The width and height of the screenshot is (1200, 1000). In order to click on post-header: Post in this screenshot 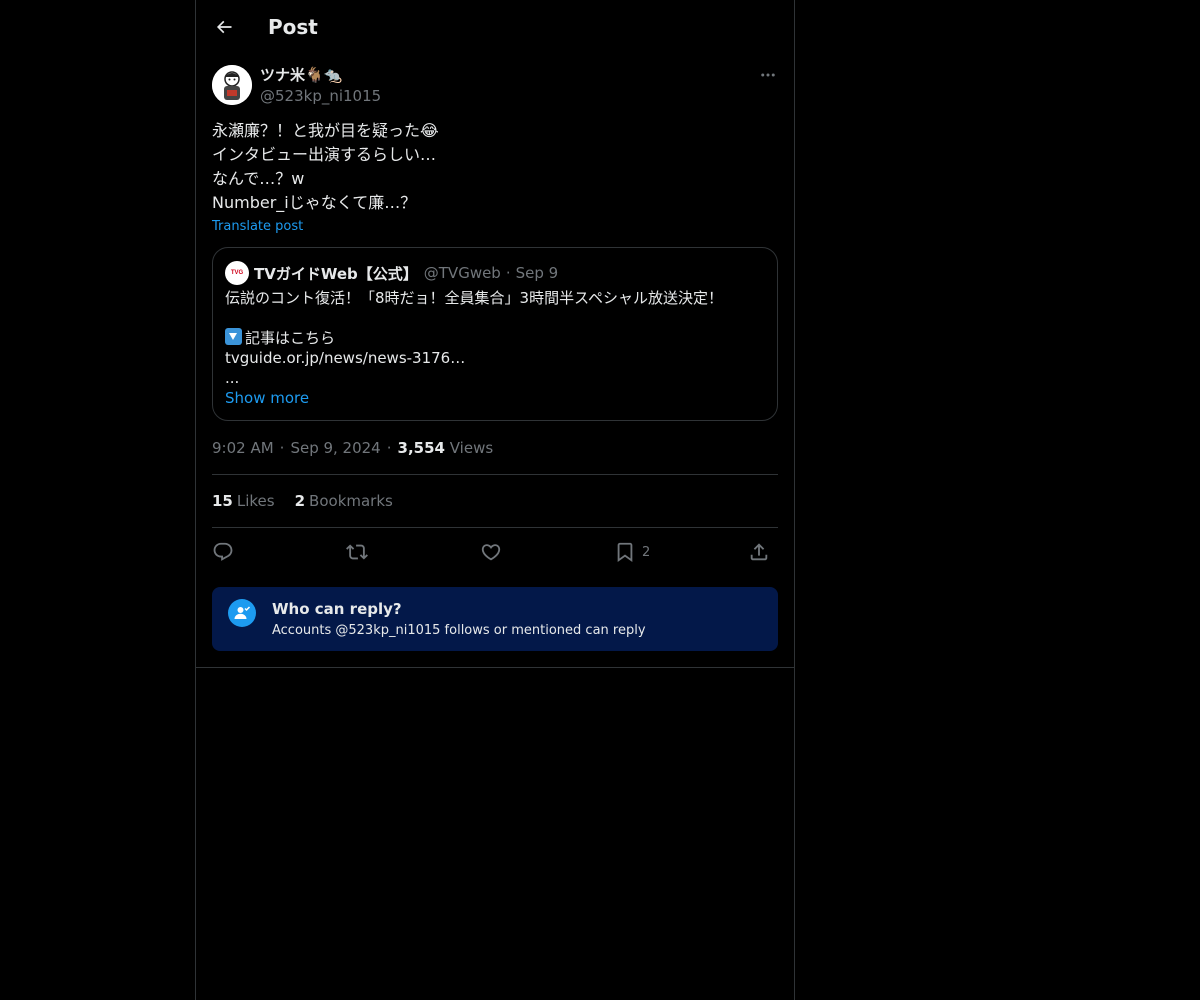, I will do `click(495, 27)`.